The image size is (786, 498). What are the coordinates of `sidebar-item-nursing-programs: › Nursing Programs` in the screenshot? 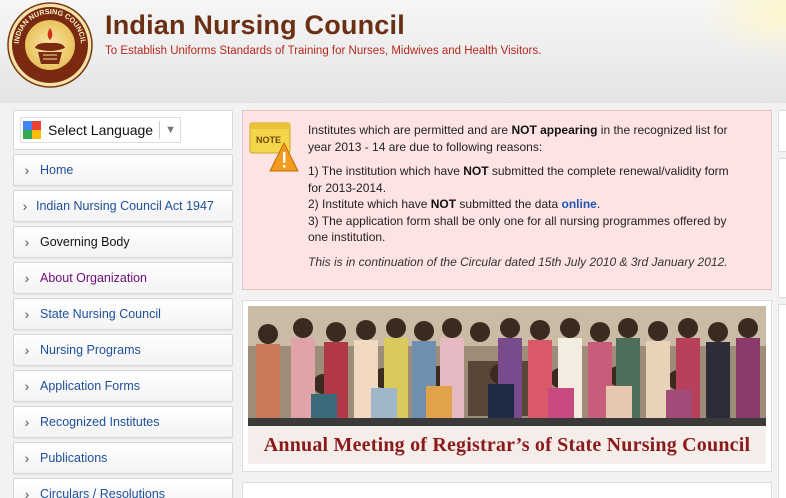 It's located at (123, 350).